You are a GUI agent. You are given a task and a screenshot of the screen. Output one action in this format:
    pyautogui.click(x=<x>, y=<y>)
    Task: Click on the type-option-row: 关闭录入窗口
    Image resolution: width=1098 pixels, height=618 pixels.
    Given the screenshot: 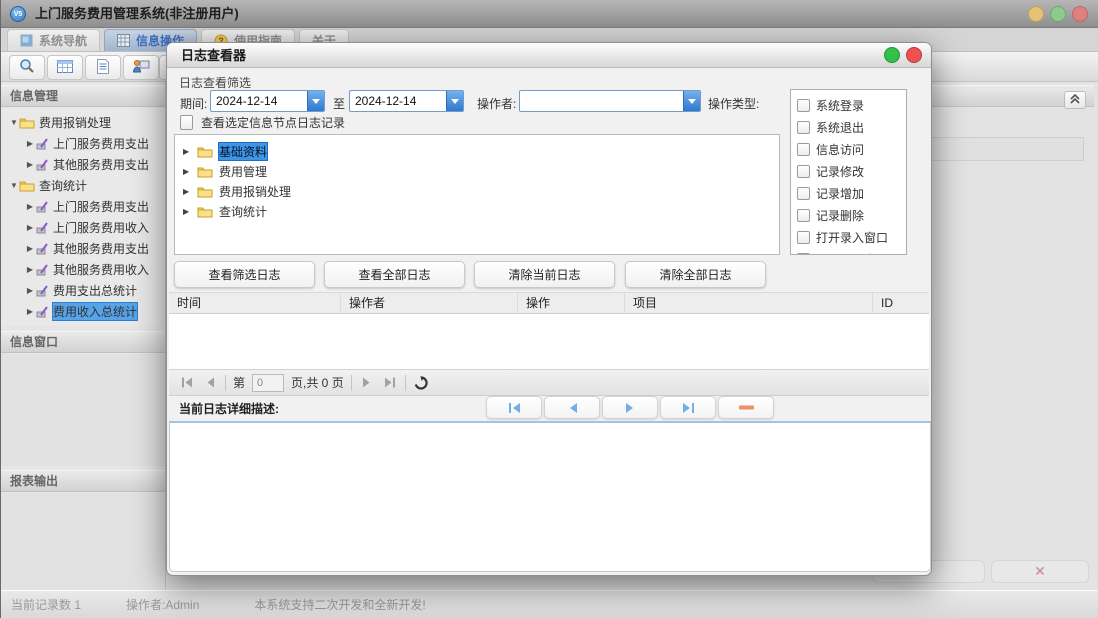 What is the action you would take?
    pyautogui.click(x=851, y=251)
    